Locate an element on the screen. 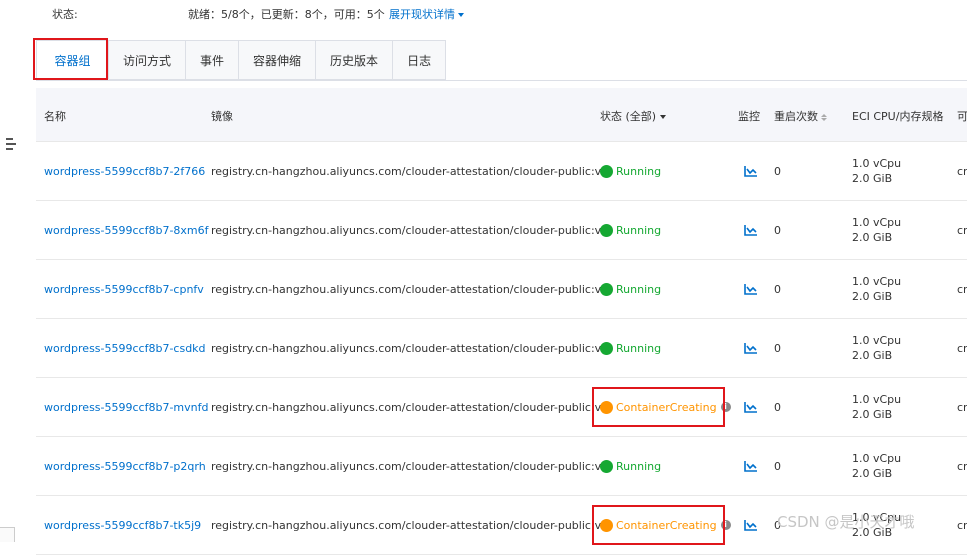 The image size is (967, 555). pod-name-link: wordpress-5599ccf8b7-2f766 is located at coordinates (124, 171).